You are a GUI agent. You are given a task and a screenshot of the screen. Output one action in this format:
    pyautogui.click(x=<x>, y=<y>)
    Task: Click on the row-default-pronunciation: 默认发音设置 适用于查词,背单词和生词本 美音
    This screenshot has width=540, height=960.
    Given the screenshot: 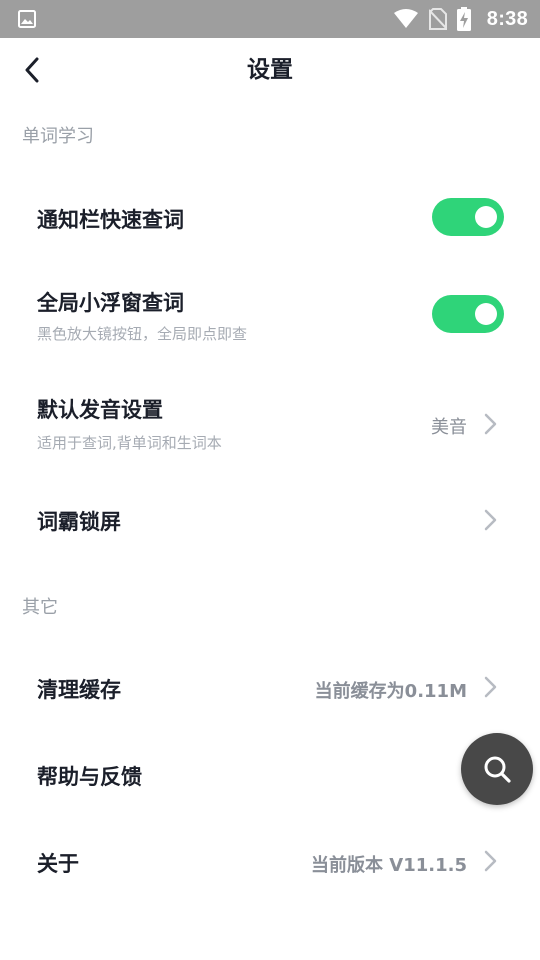 What is the action you would take?
    pyautogui.click(x=270, y=424)
    